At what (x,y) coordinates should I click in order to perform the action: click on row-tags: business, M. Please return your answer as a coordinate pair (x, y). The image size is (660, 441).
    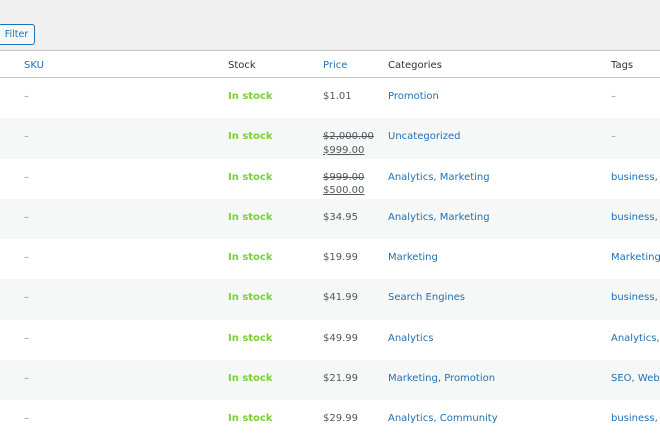
    Looking at the image, I should click on (635, 419).